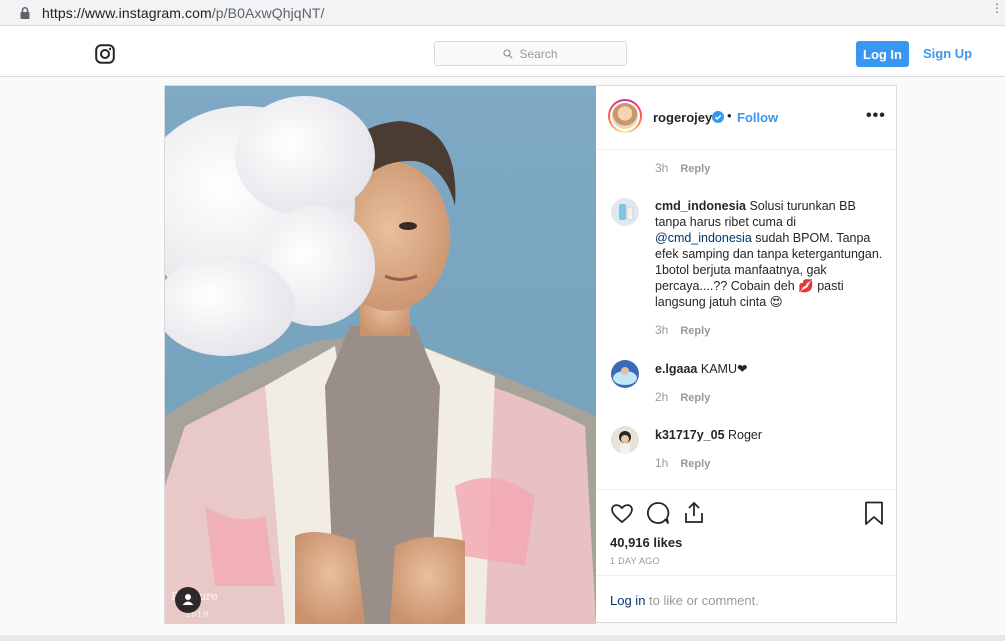 This screenshot has height=641, width=1005. What do you see at coordinates (627, 600) in the screenshot?
I see `login-link: Log in` at bounding box center [627, 600].